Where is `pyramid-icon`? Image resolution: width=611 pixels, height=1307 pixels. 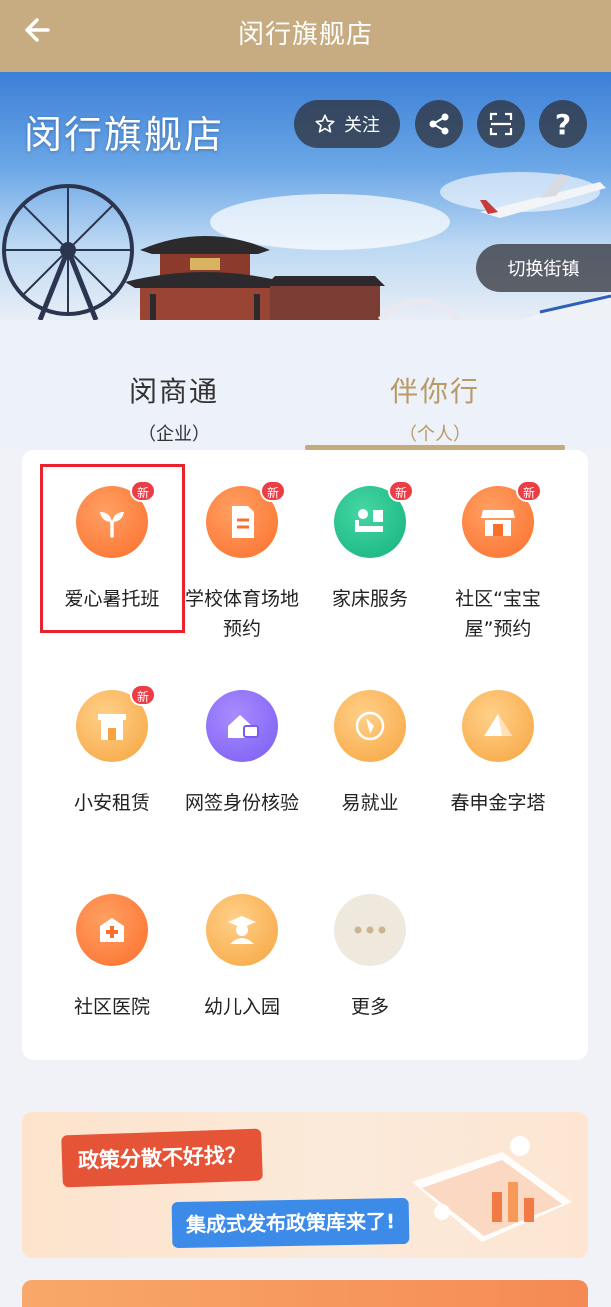
pyramid-icon is located at coordinates (498, 726).